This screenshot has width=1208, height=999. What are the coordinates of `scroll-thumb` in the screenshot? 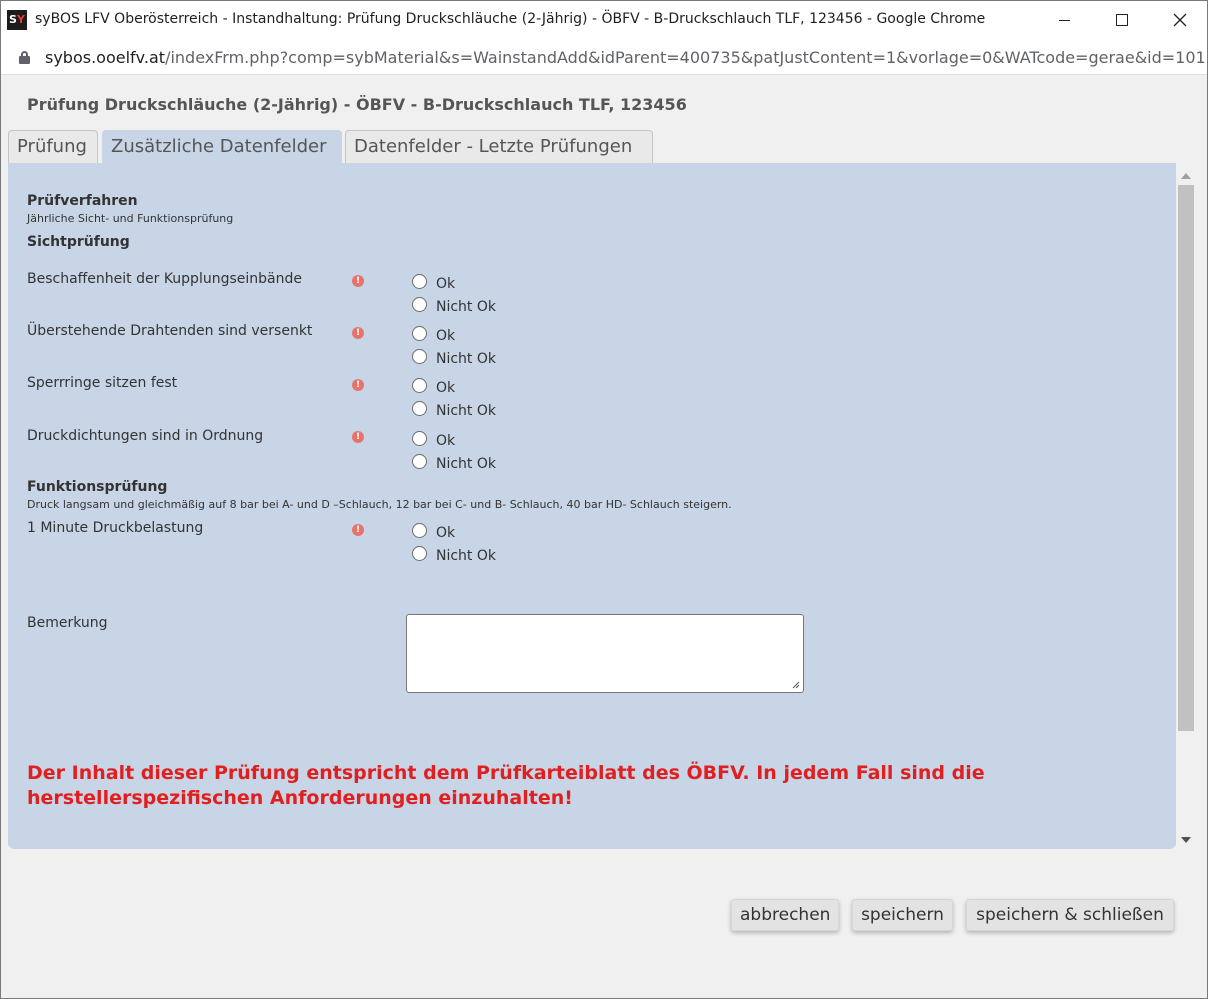 It's located at (1186, 458).